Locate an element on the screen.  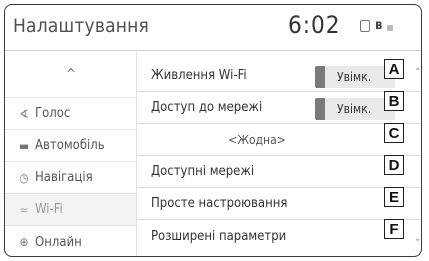
sidebar-item-label: Голос is located at coordinates (53, 113).